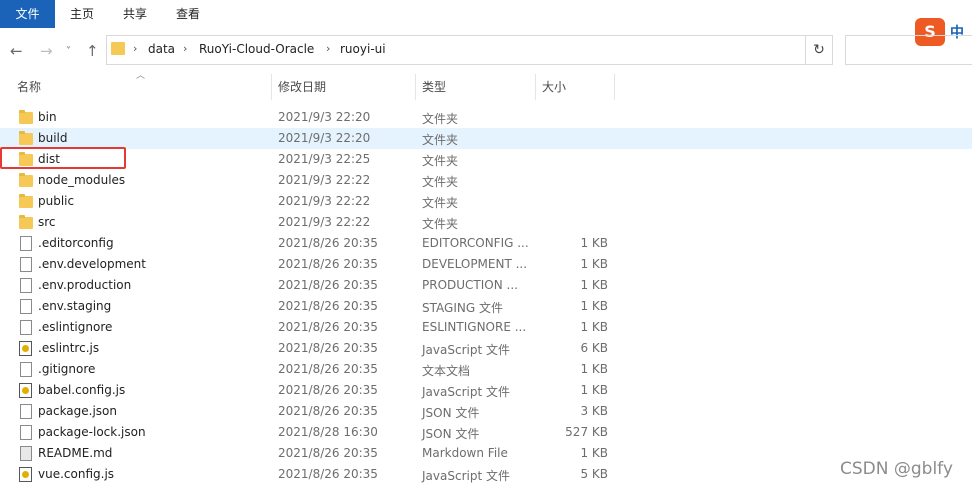  Describe the element at coordinates (161, 49) in the screenshot. I see `breadcrumb-data: data` at that location.